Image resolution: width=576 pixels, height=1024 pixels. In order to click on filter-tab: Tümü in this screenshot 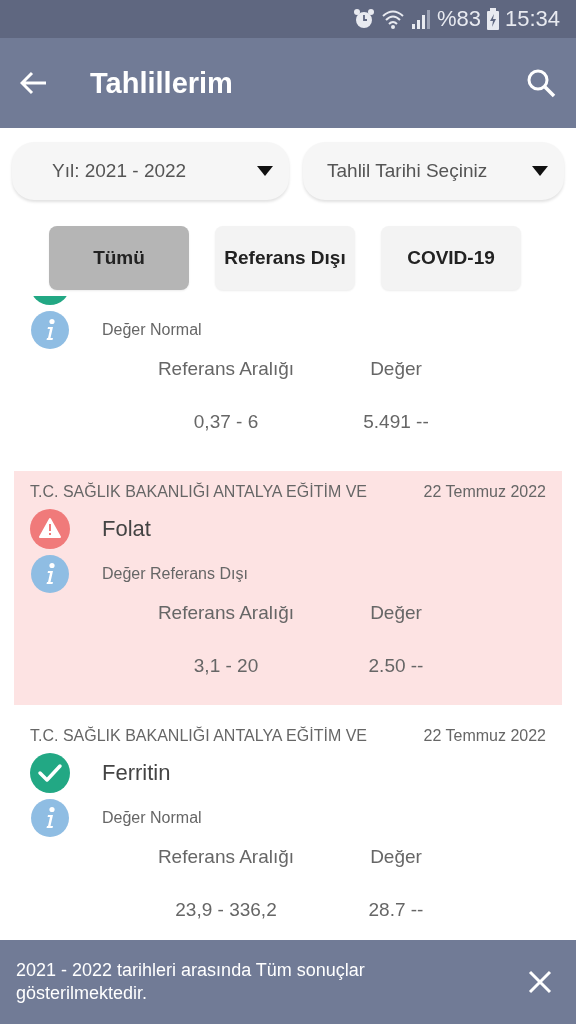, I will do `click(119, 258)`.